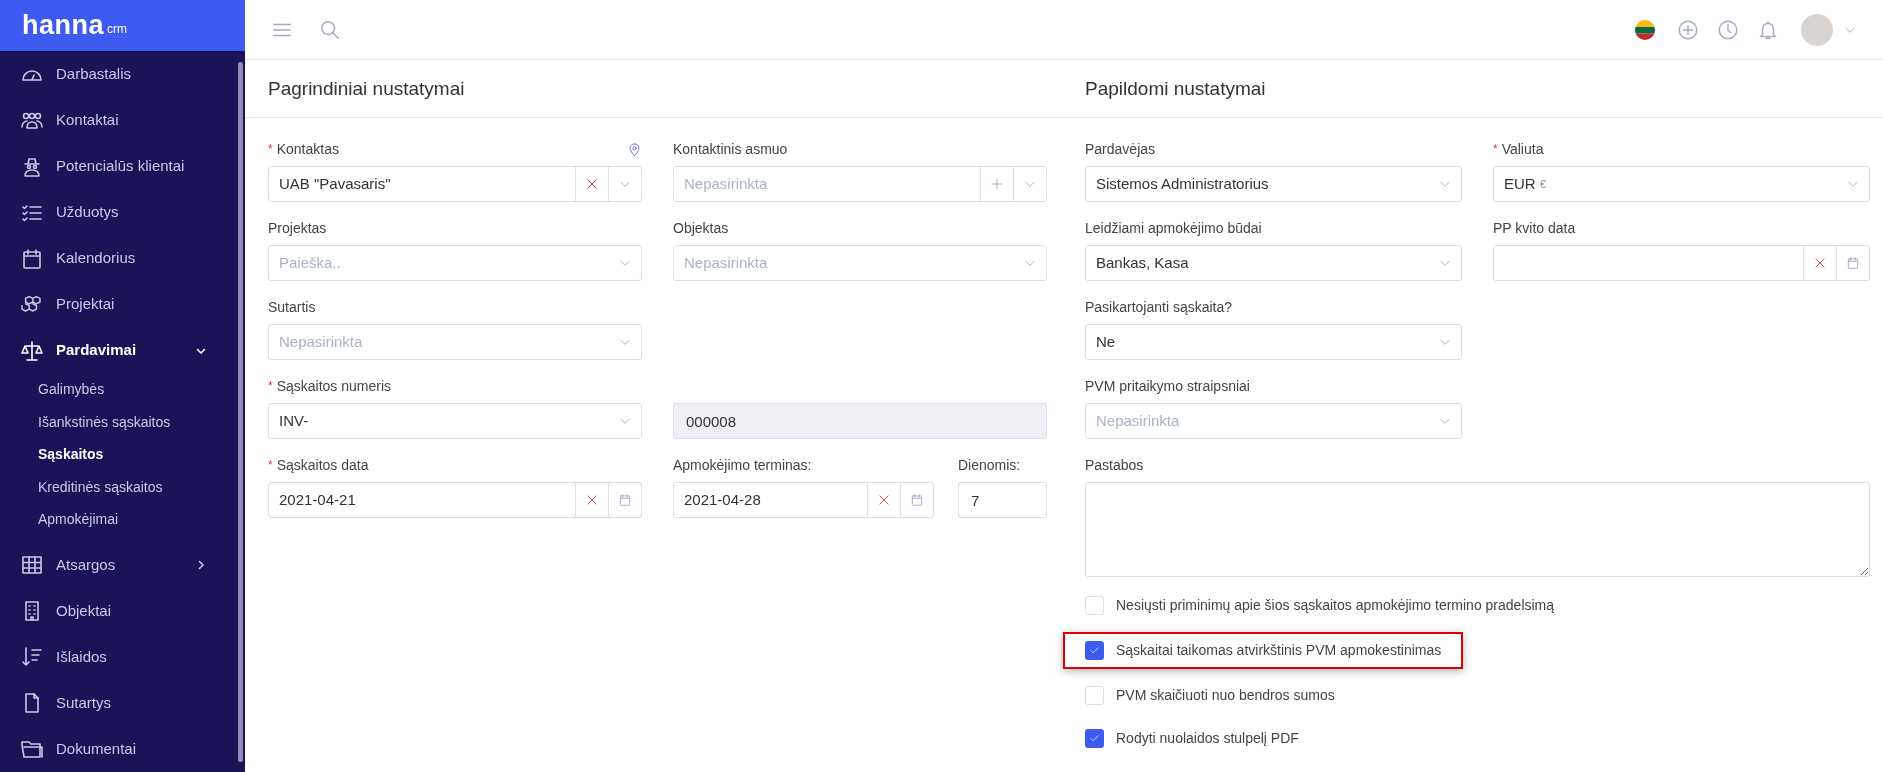  Describe the element at coordinates (1175, 89) in the screenshot. I see `section-title: Papildomi nustatymai` at that location.